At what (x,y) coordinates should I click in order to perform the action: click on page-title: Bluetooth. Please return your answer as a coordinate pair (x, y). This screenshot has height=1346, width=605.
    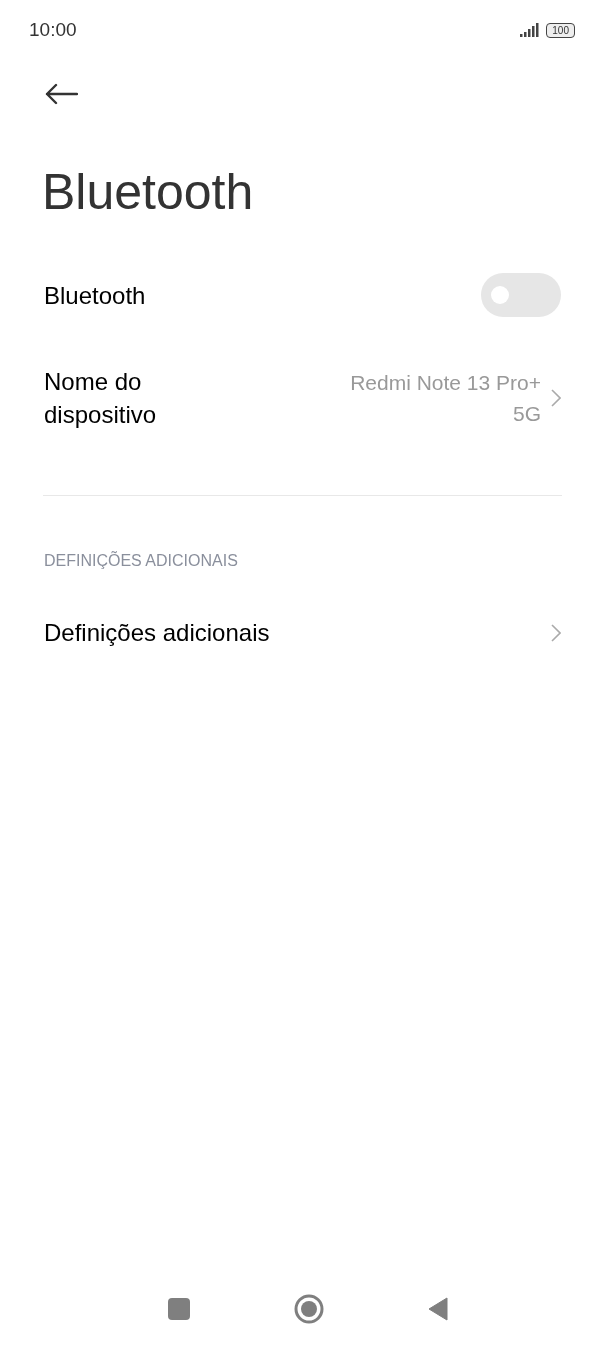
    Looking at the image, I should click on (148, 192).